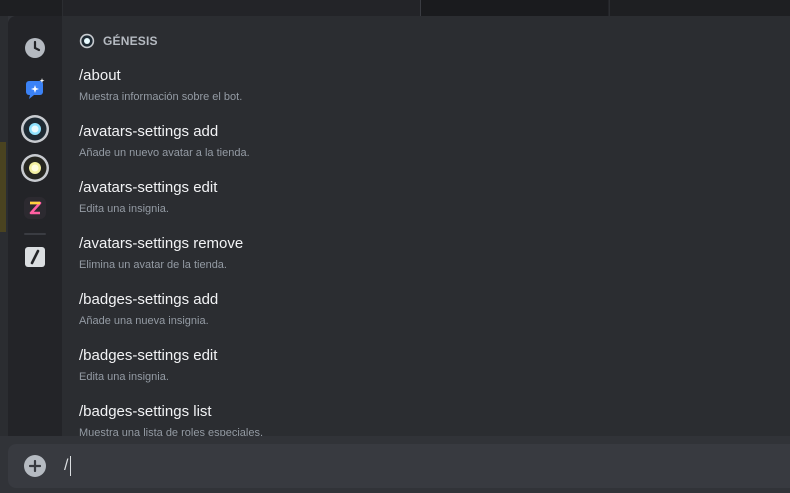 This screenshot has height=493, width=790. I want to click on genesis-bot-icon, so click(35, 129).